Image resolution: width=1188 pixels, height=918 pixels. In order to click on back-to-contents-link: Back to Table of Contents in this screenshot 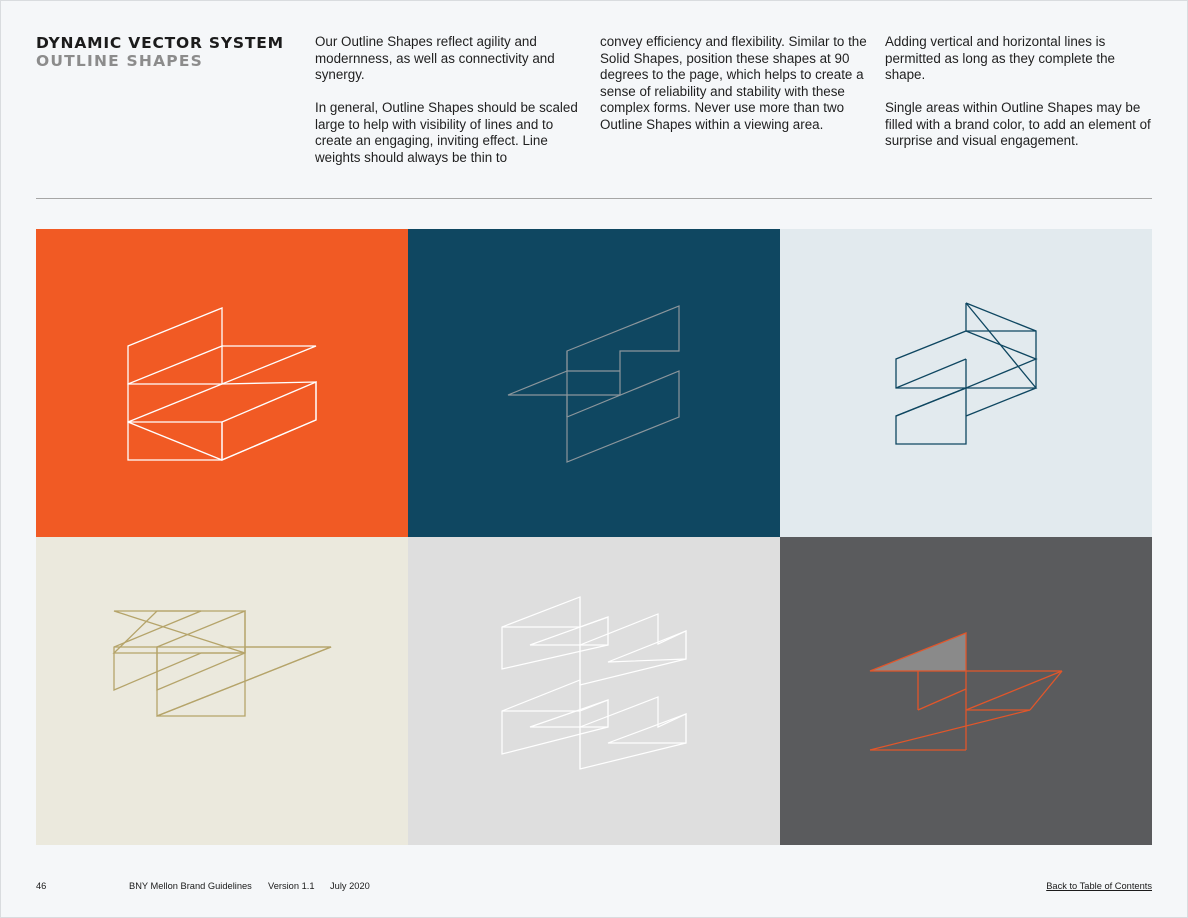, I will do `click(1099, 886)`.